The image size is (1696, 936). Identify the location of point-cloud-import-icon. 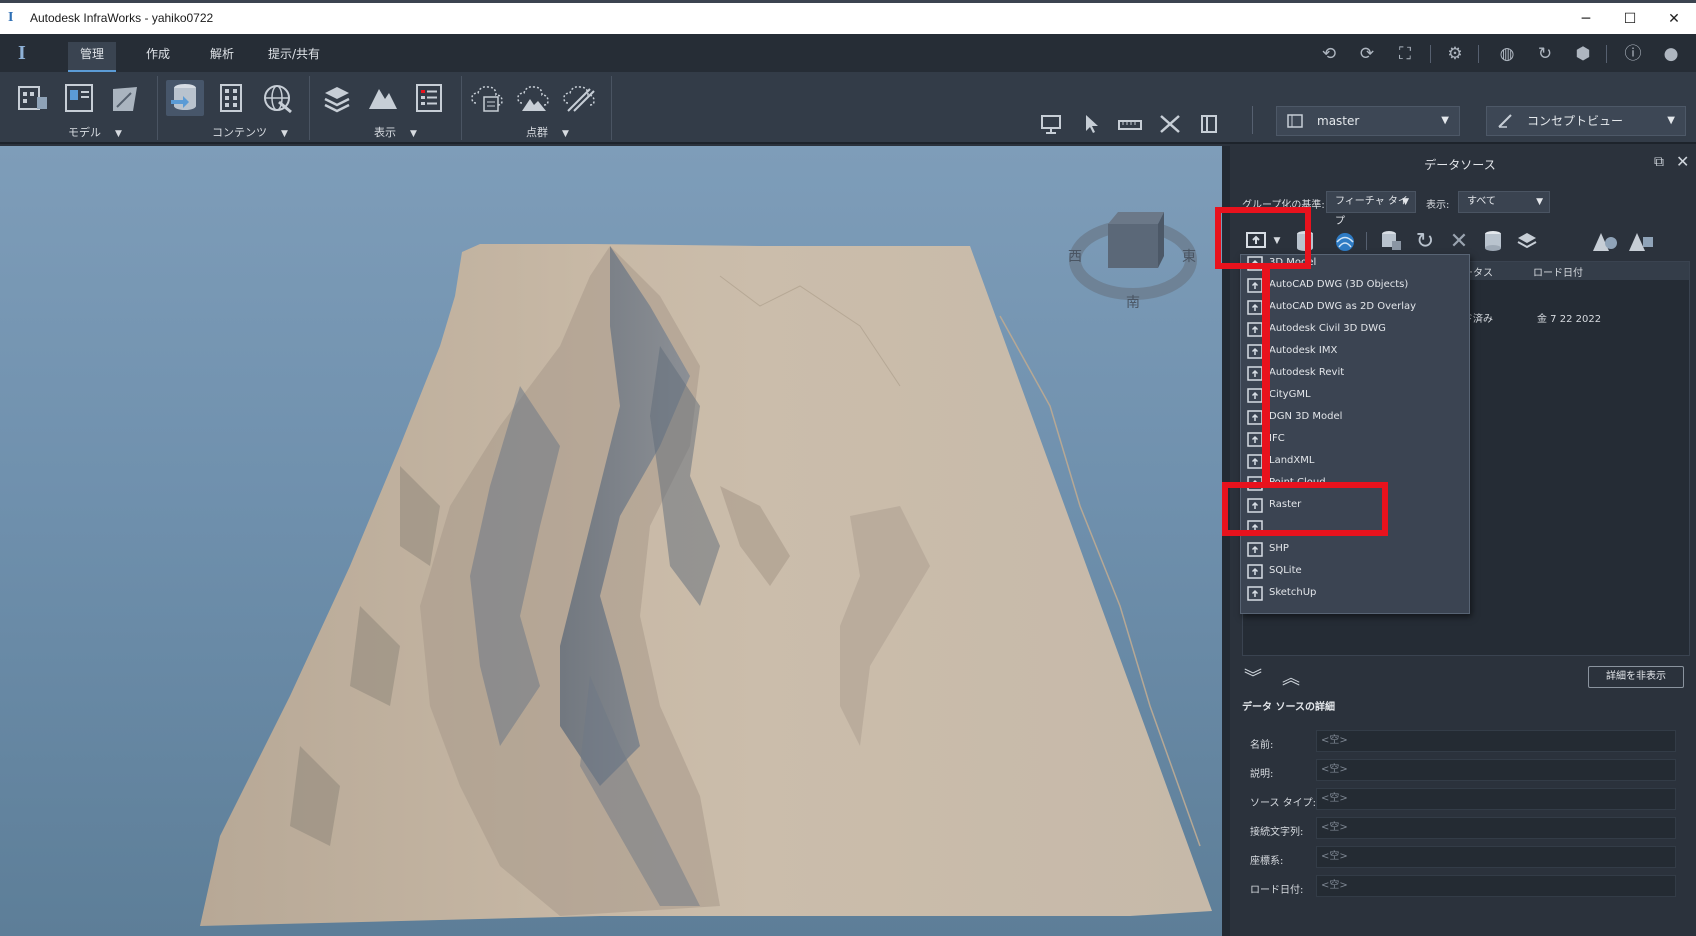
(487, 98).